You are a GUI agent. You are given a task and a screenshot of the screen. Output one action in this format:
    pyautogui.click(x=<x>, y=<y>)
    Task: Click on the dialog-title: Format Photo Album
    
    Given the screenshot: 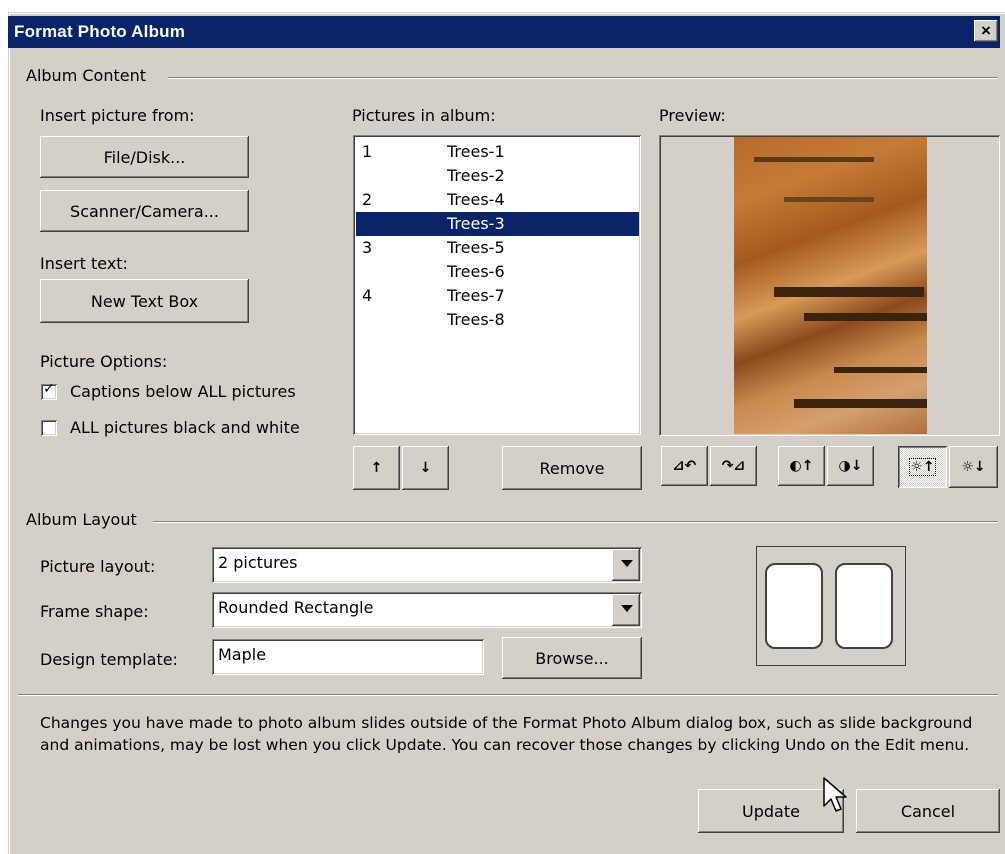 What is the action you would take?
    pyautogui.click(x=100, y=31)
    